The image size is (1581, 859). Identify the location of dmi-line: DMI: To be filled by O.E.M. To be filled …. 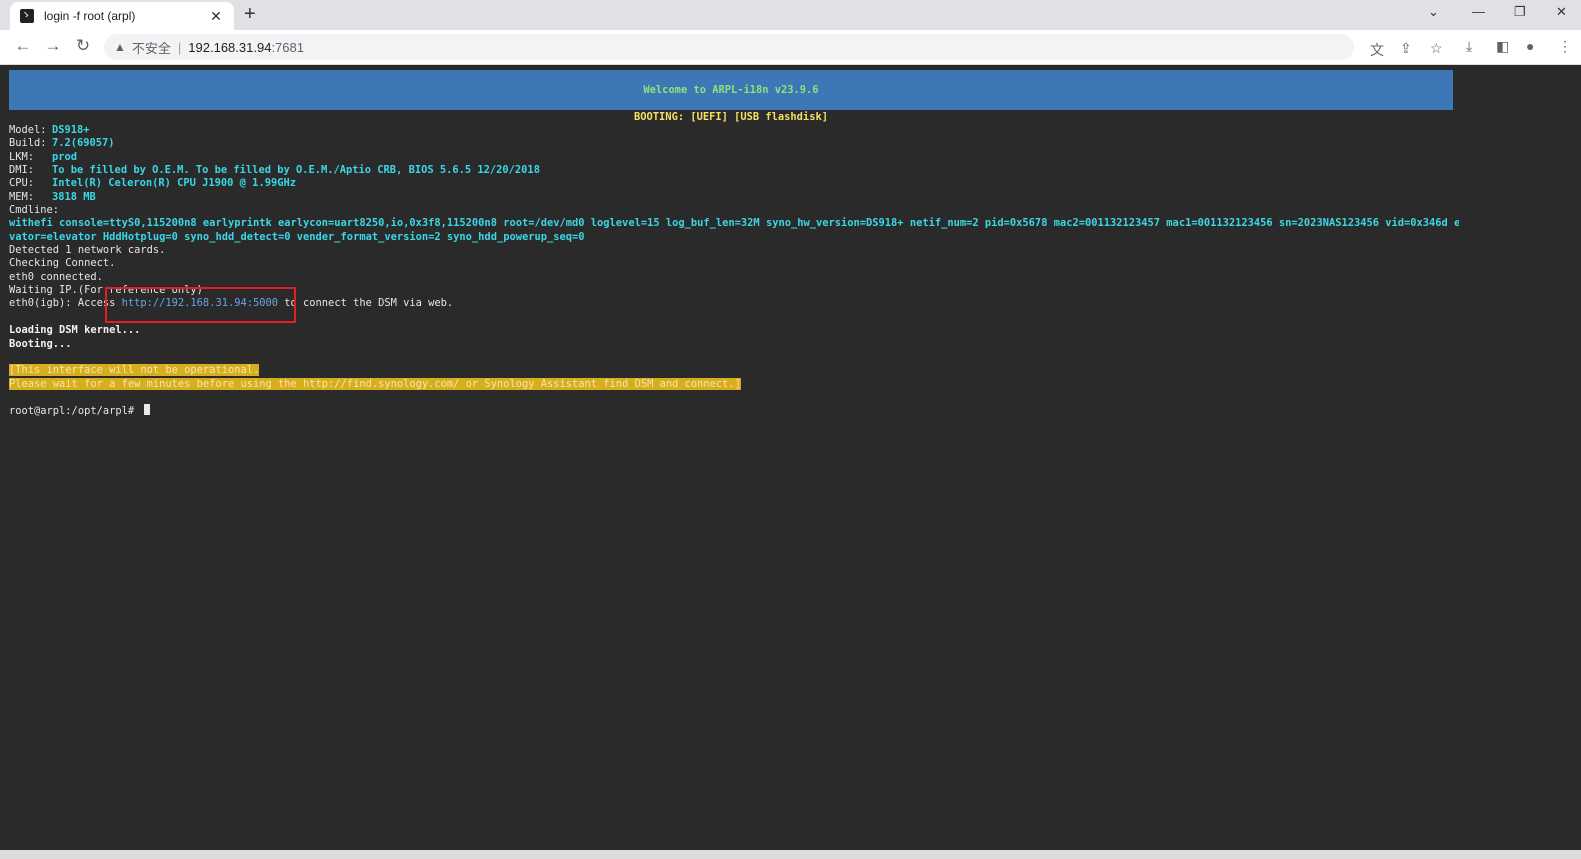
(274, 170).